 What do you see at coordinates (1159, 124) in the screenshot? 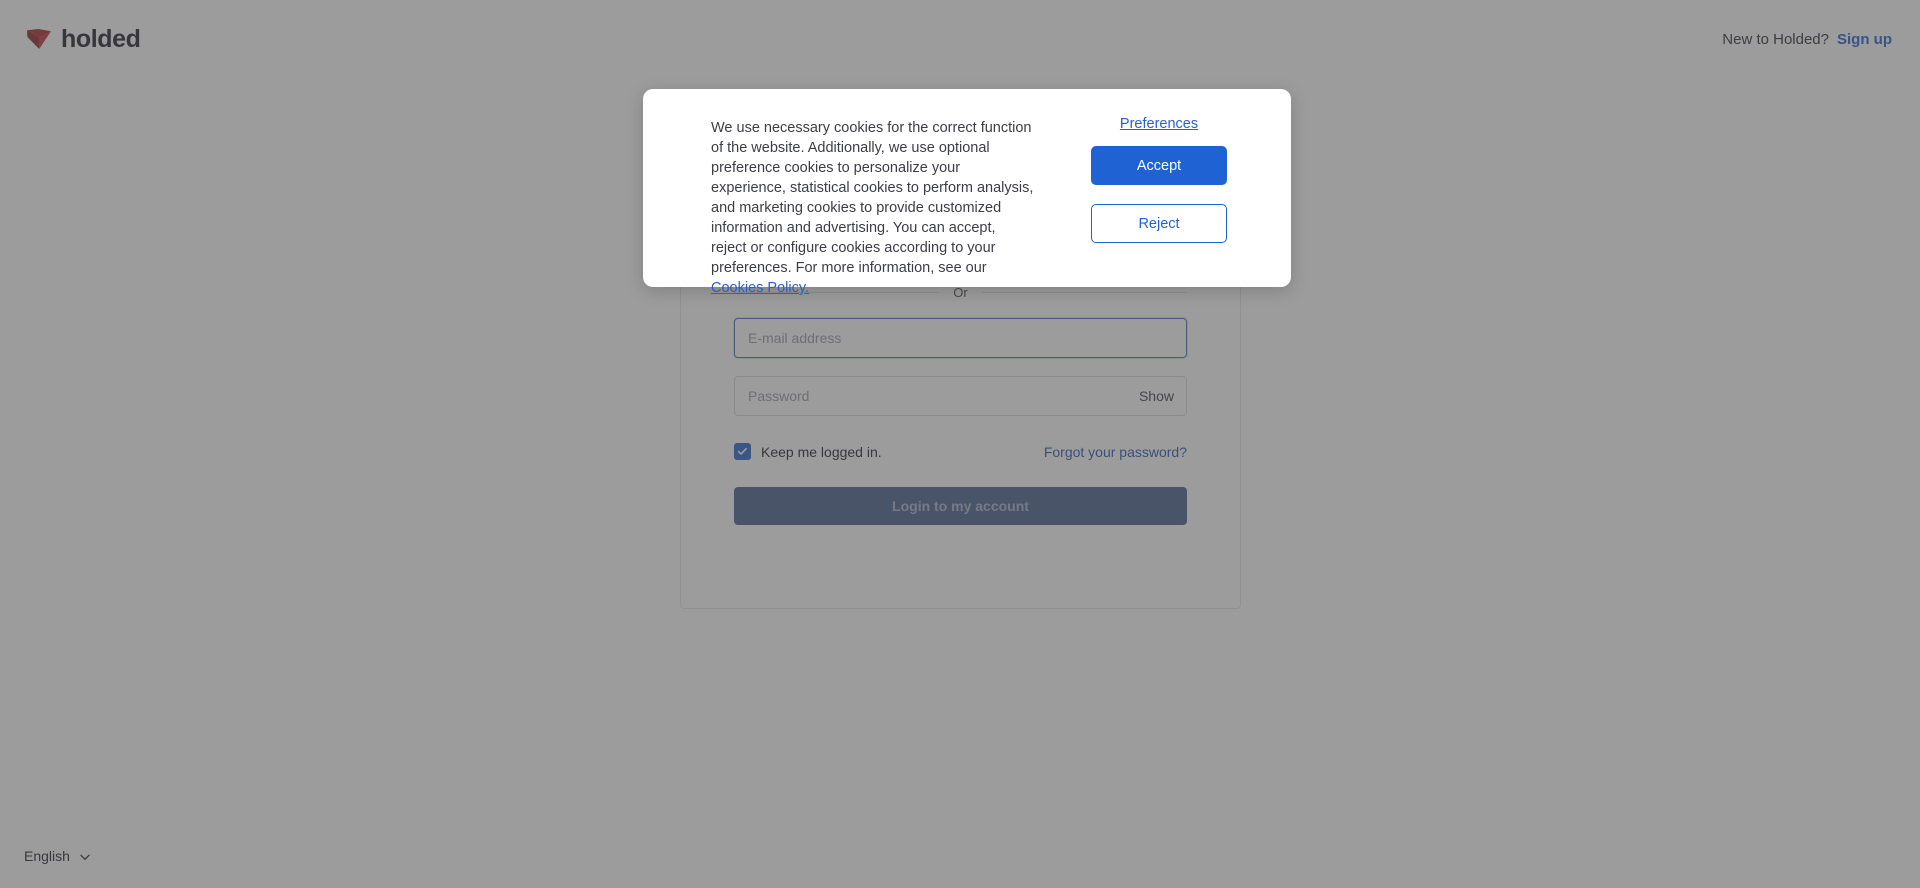
I see `cookie-preferences-link: Preferences` at bounding box center [1159, 124].